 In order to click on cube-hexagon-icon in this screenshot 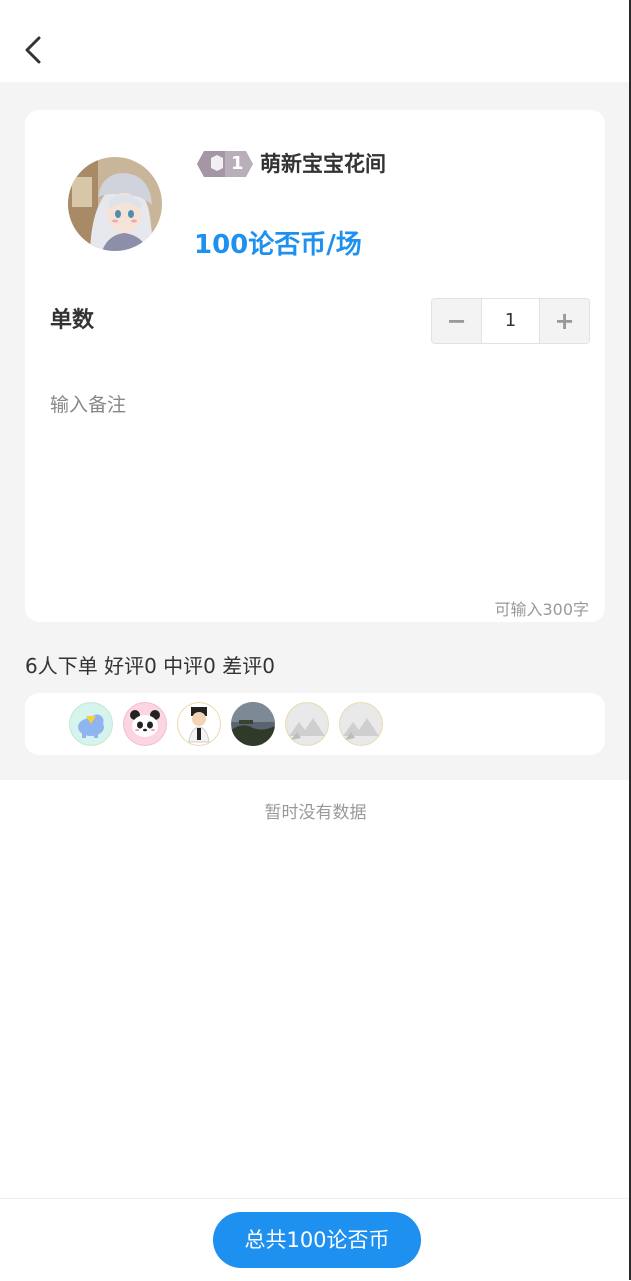, I will do `click(225, 164)`.